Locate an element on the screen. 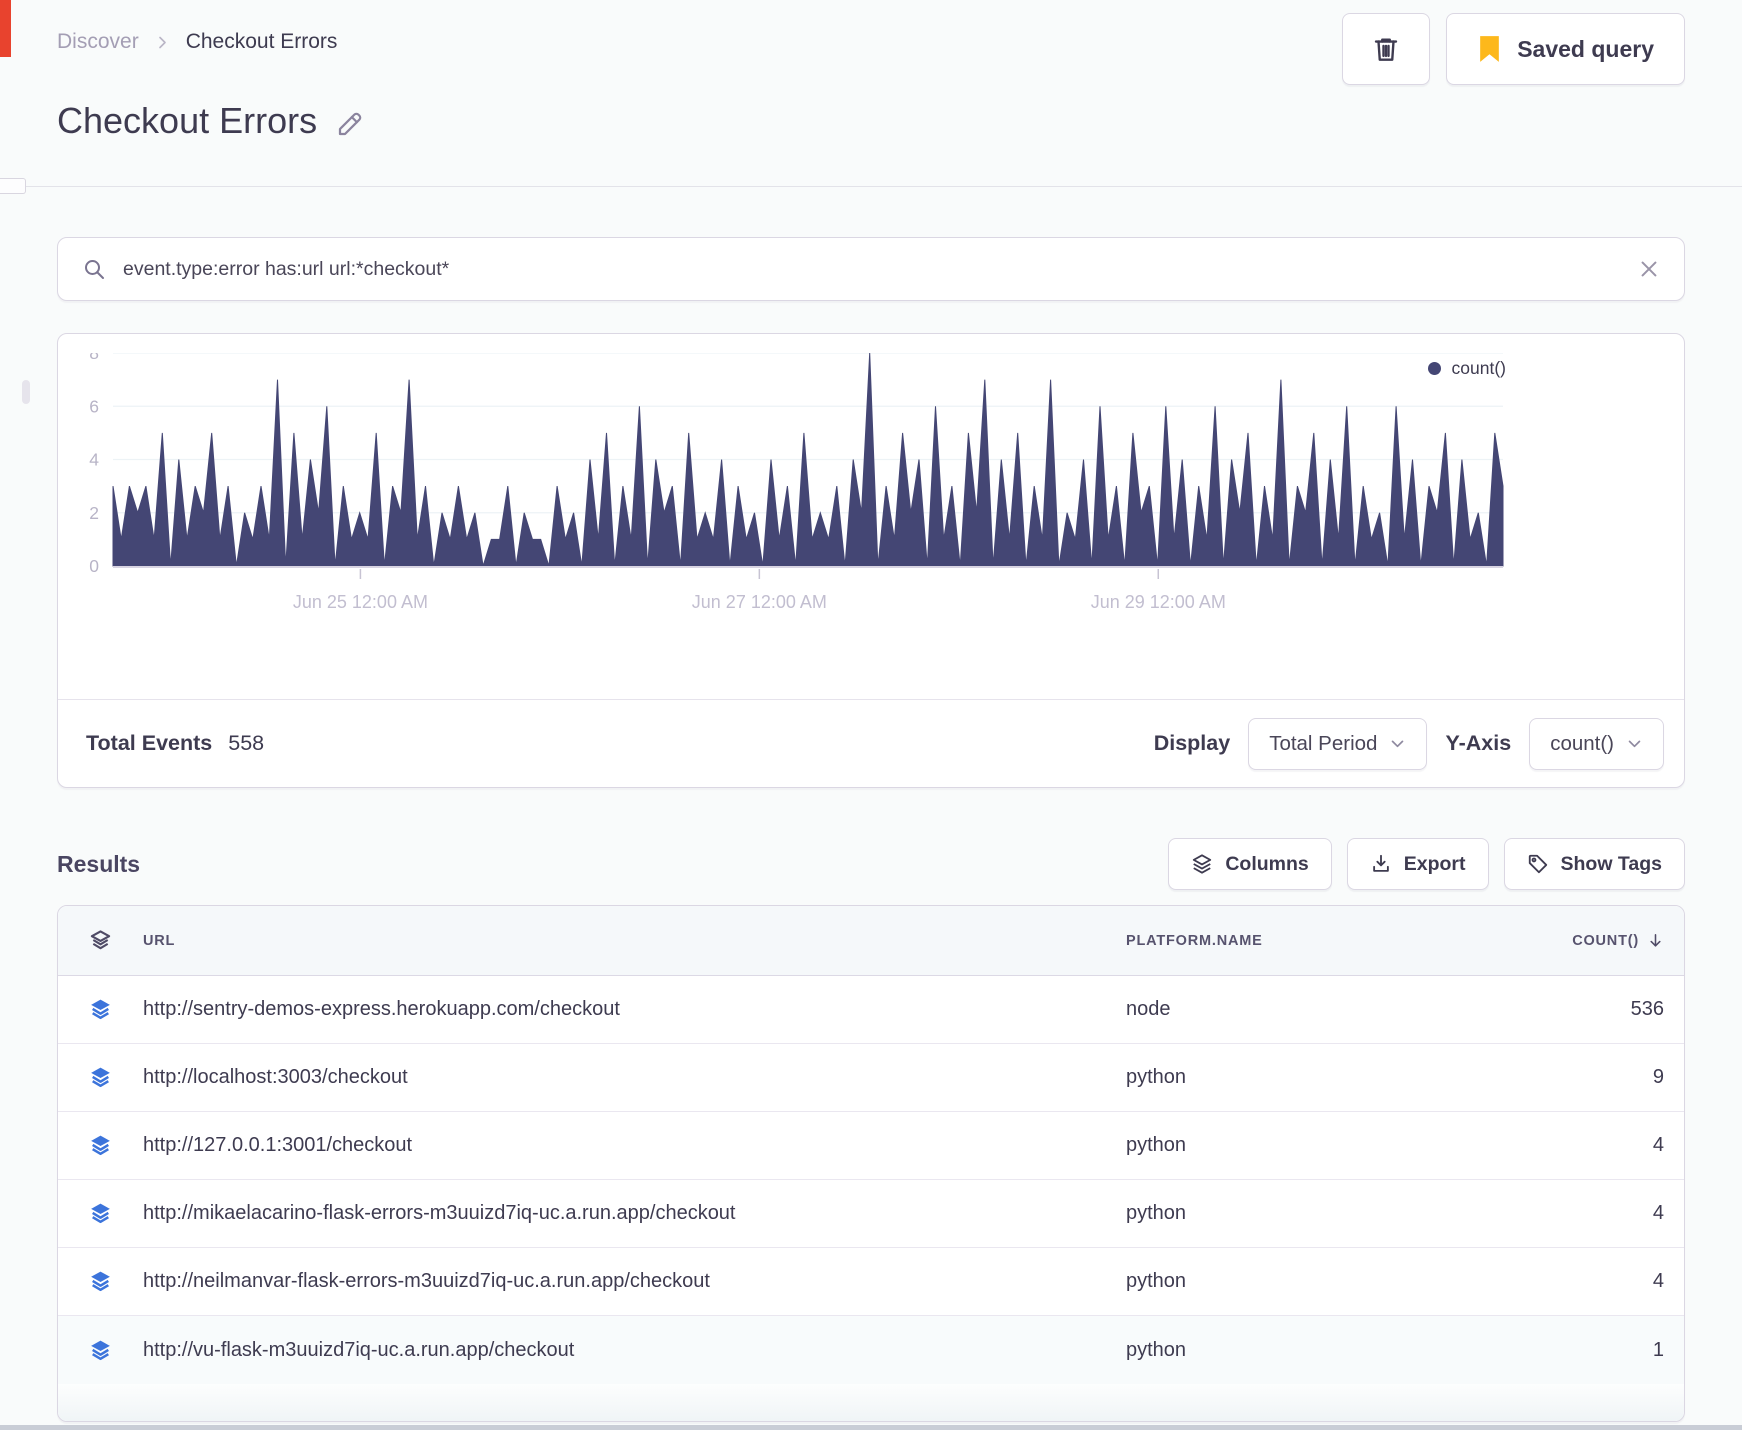 This screenshot has height=1430, width=1742. total-events-value: 558 is located at coordinates (246, 743).